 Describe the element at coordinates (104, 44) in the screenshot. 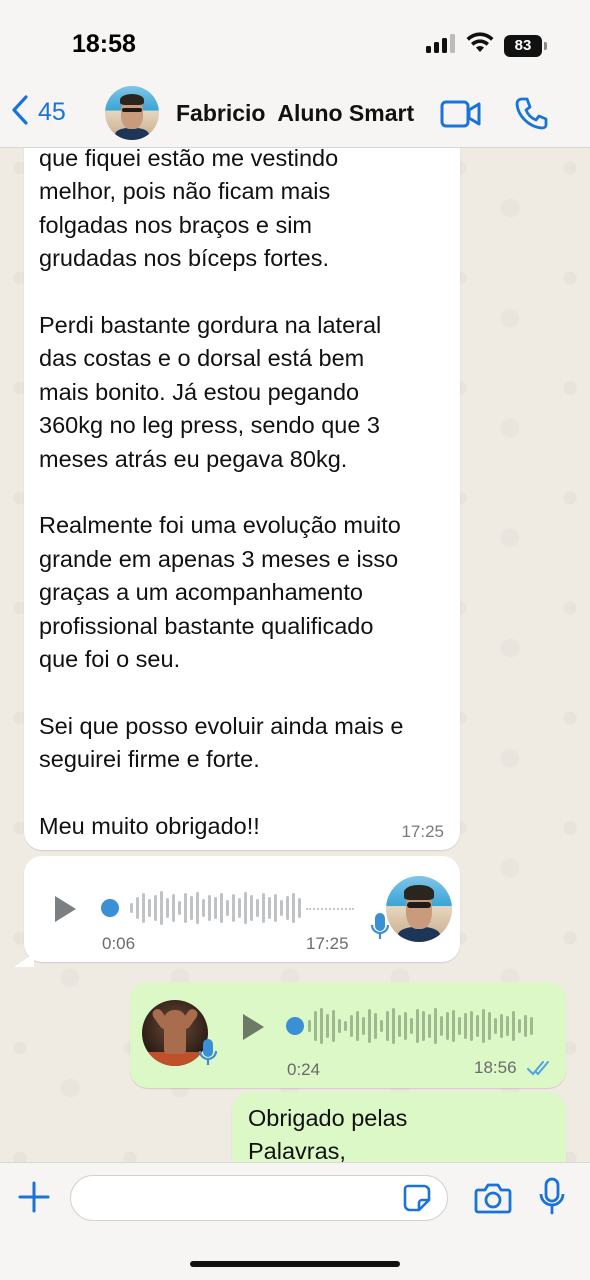

I see `status-time: 18:58` at that location.